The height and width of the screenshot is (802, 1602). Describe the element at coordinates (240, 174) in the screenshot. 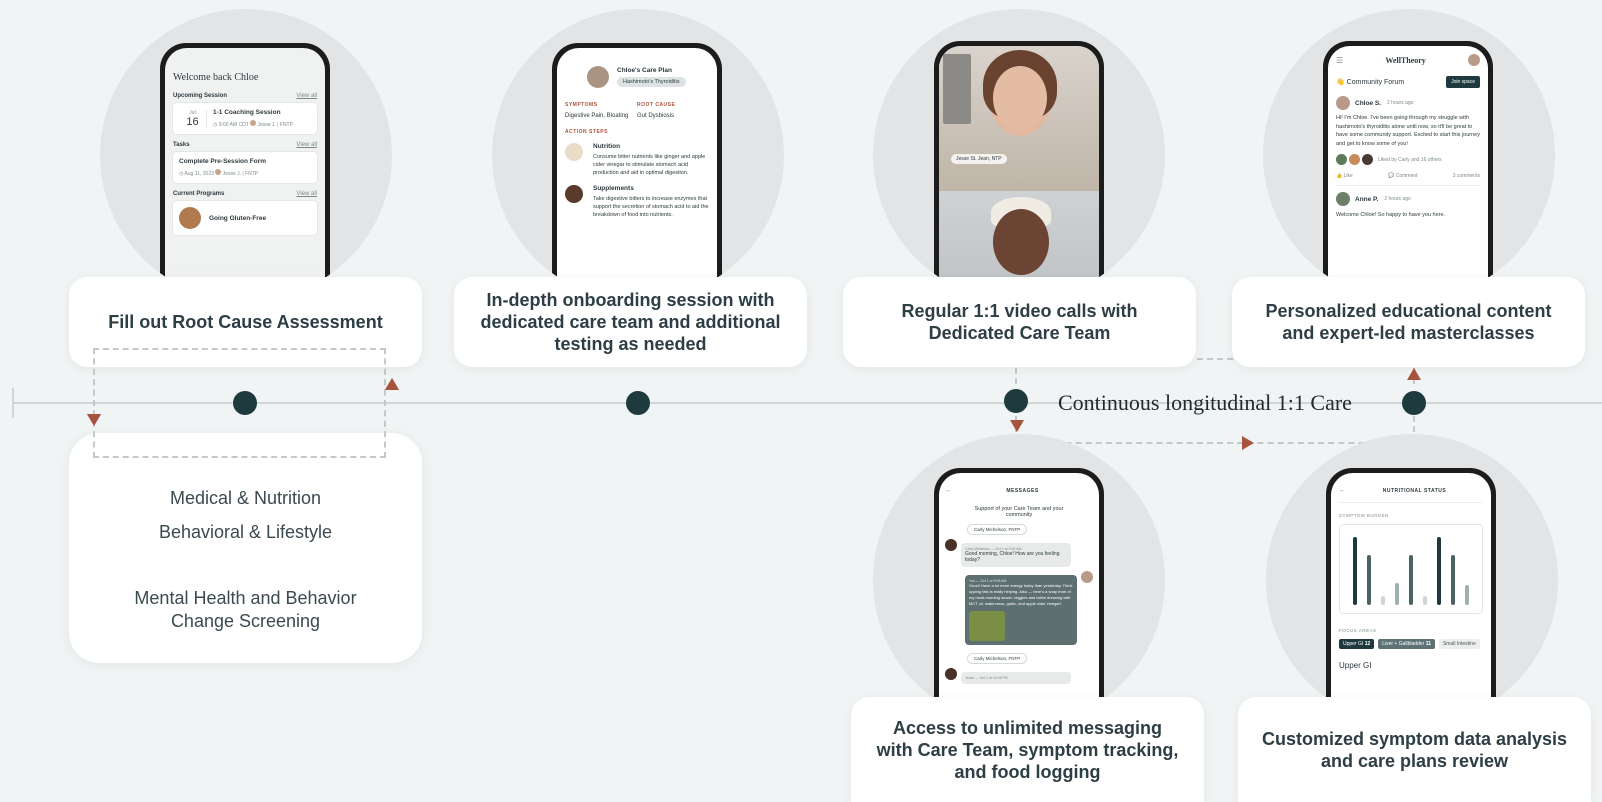

I see `task-coach: Jesse J. | FNTP` at that location.